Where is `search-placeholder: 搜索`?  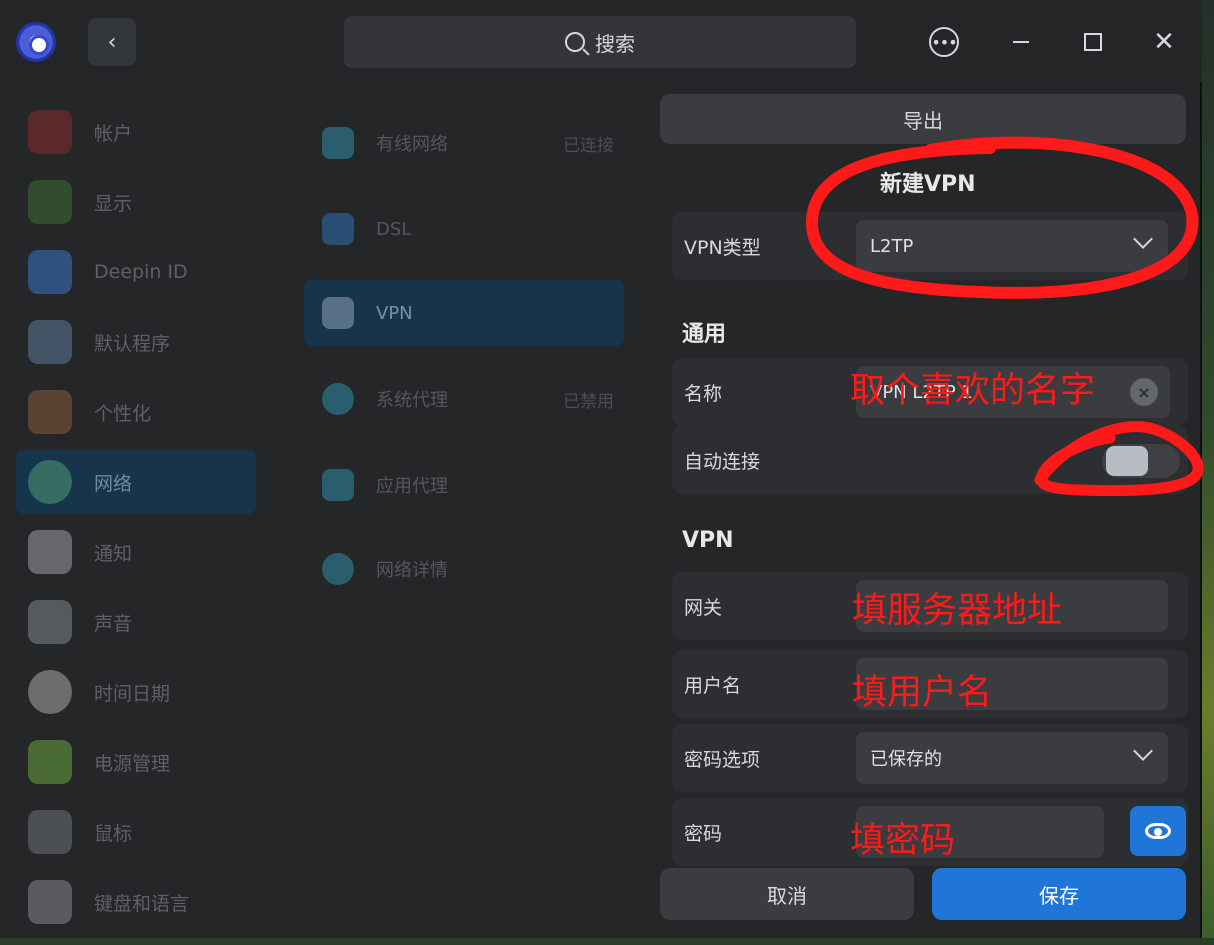 search-placeholder: 搜索 is located at coordinates (615, 43).